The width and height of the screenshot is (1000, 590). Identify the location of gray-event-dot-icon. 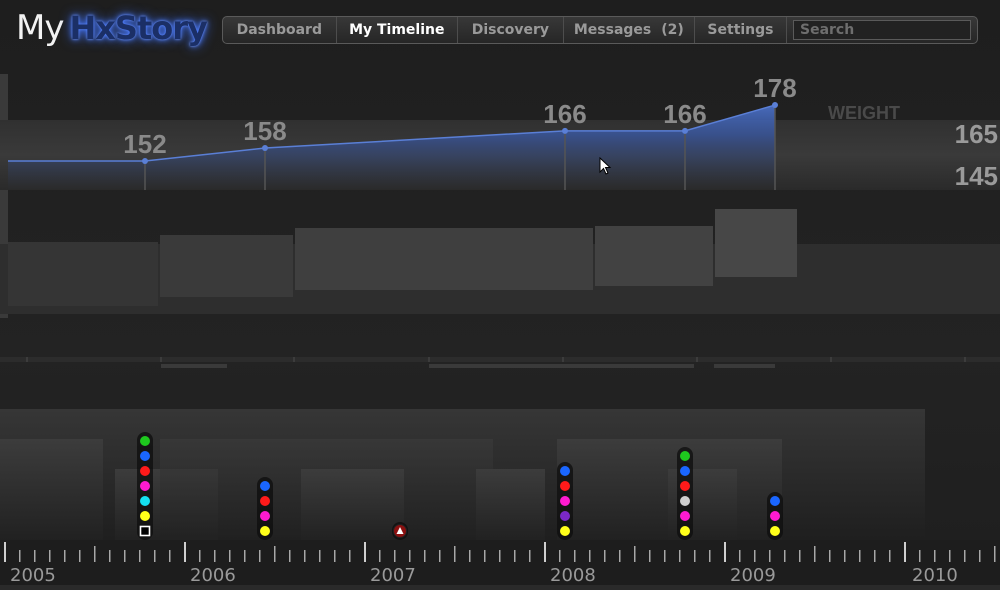
(685, 501).